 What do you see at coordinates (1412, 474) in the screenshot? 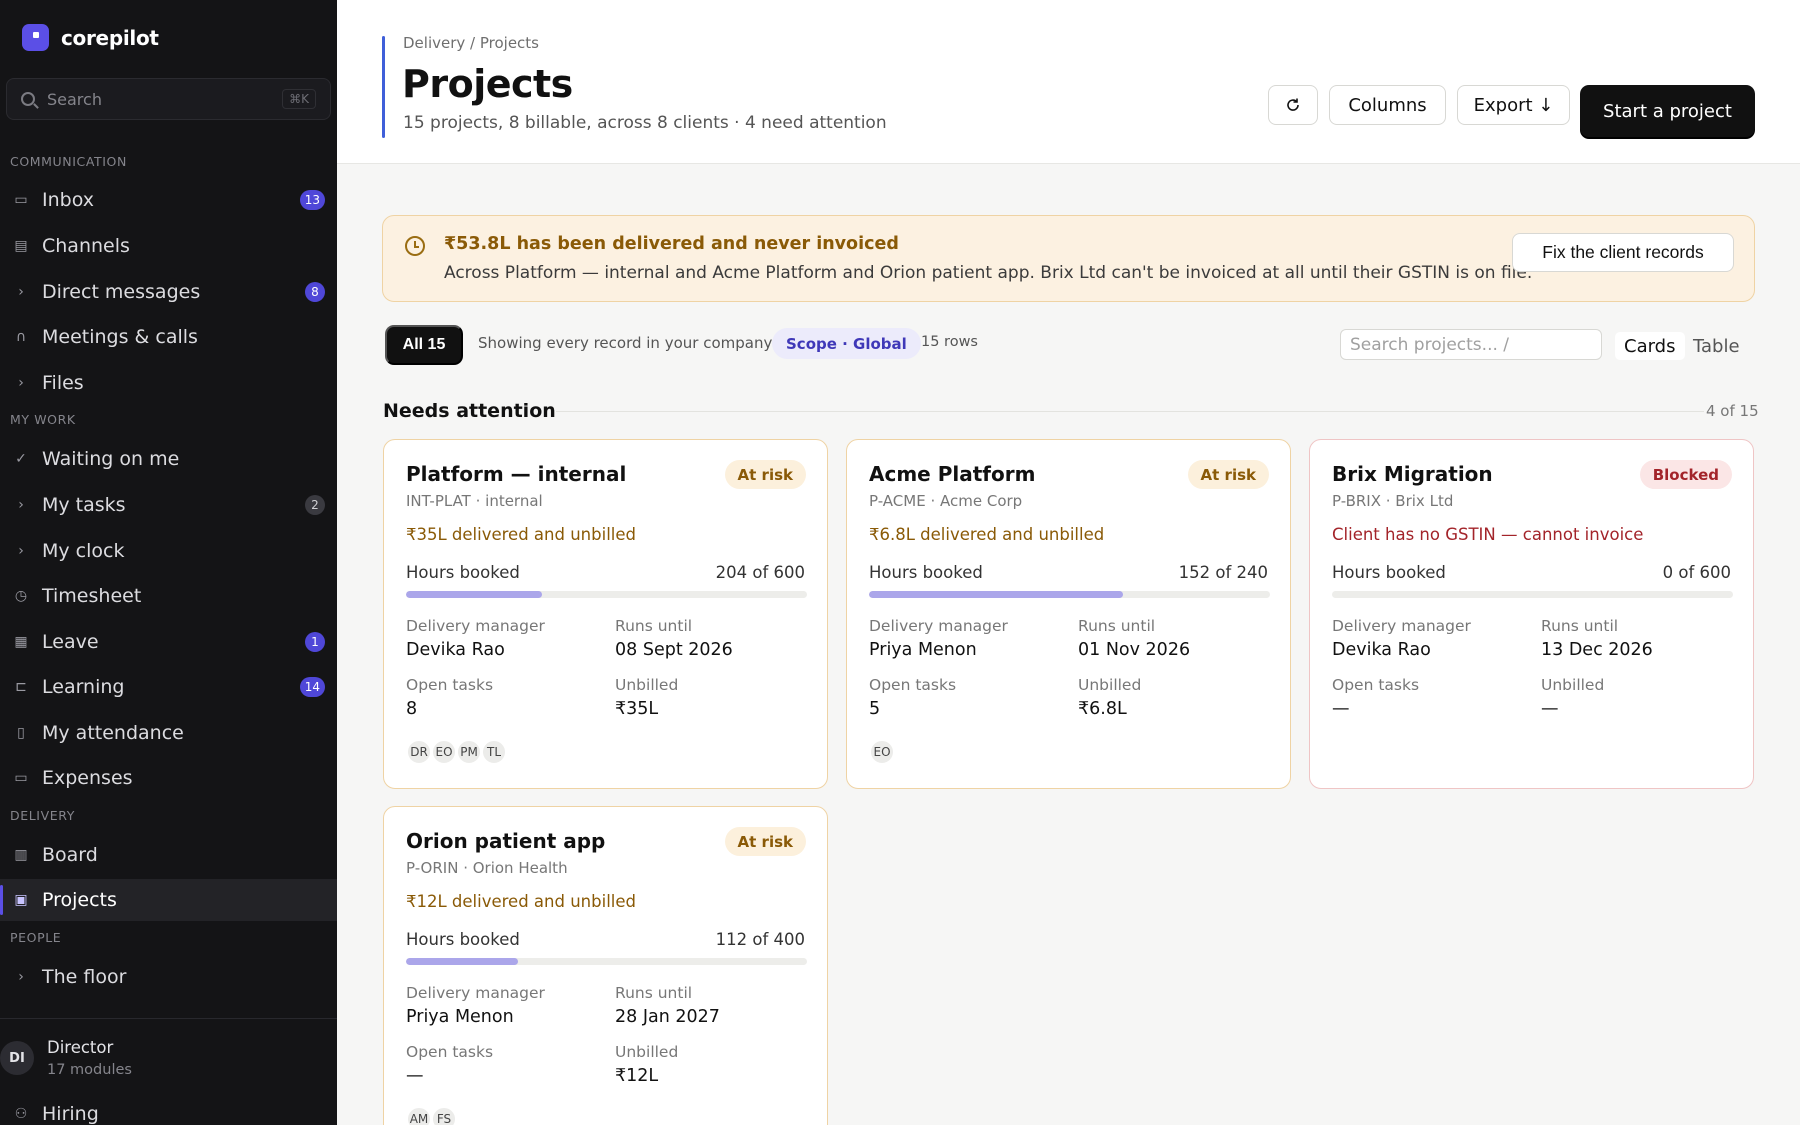
I see `project-name: Brix Migration` at bounding box center [1412, 474].